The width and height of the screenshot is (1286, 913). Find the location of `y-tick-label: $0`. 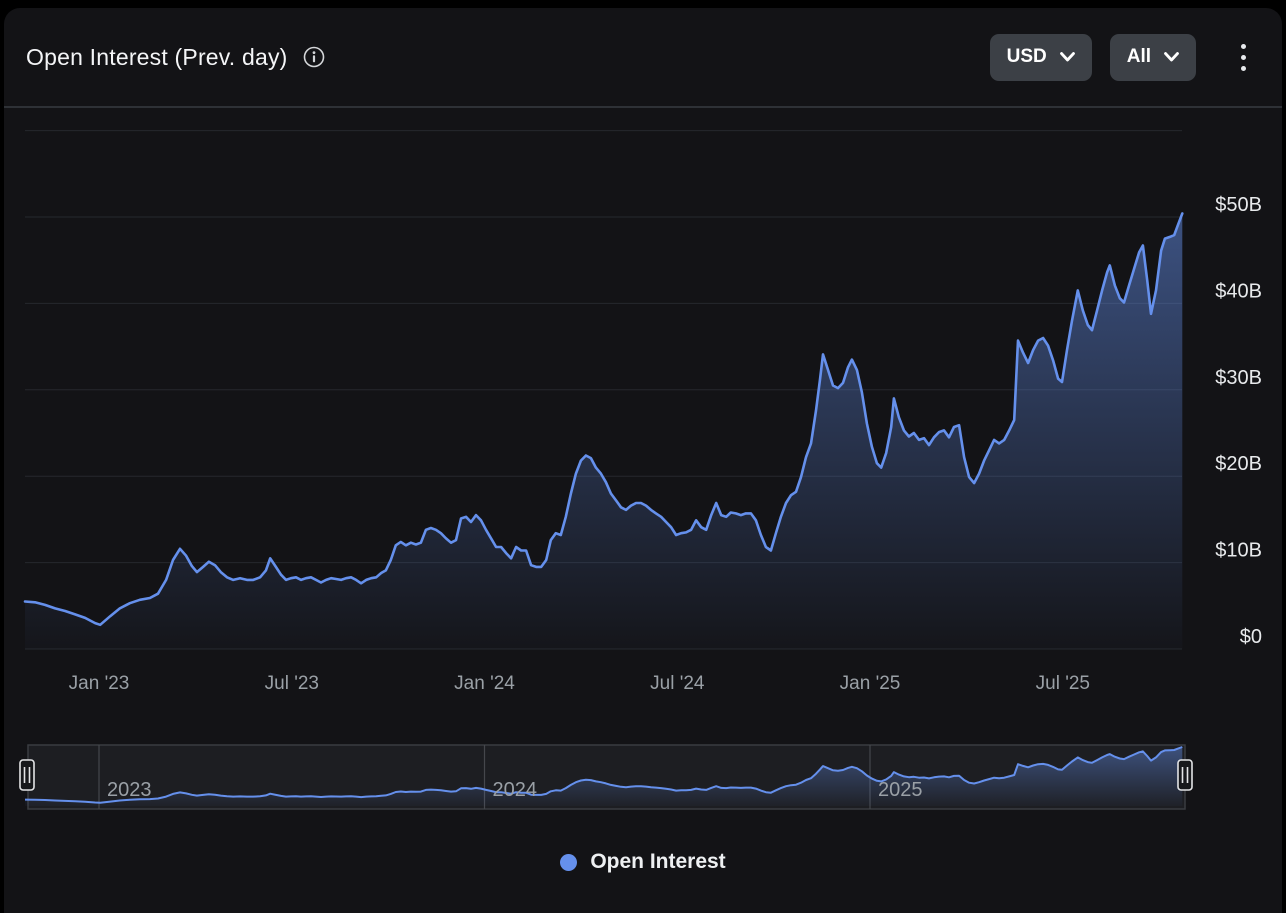

y-tick-label: $0 is located at coordinates (1251, 637).